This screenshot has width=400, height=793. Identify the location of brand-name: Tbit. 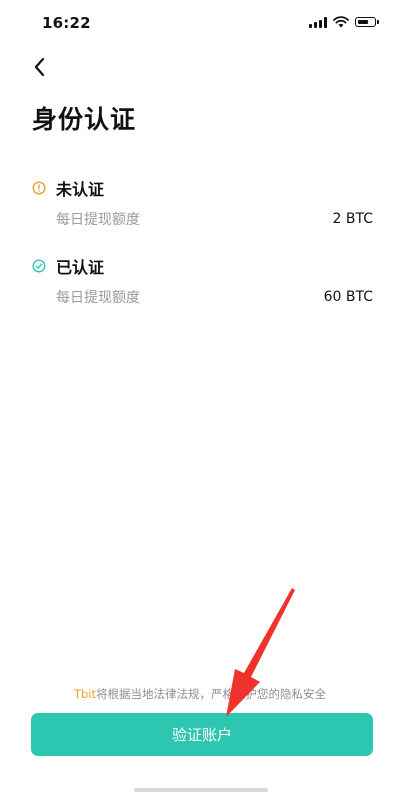
(85, 694).